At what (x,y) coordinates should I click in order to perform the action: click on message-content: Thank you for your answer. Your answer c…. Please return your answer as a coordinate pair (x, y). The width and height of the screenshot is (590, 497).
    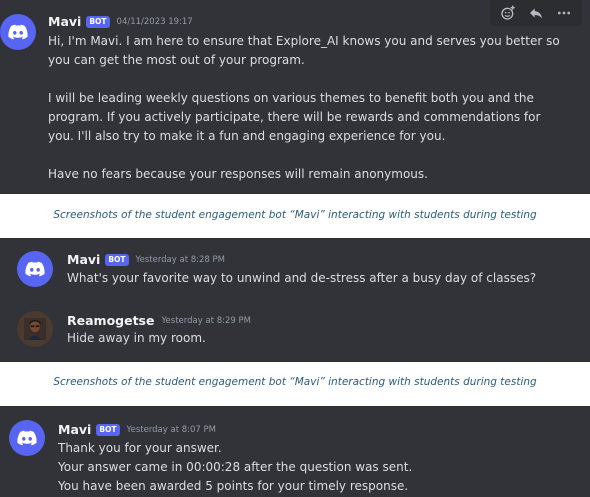
    Looking at the image, I should click on (235, 467).